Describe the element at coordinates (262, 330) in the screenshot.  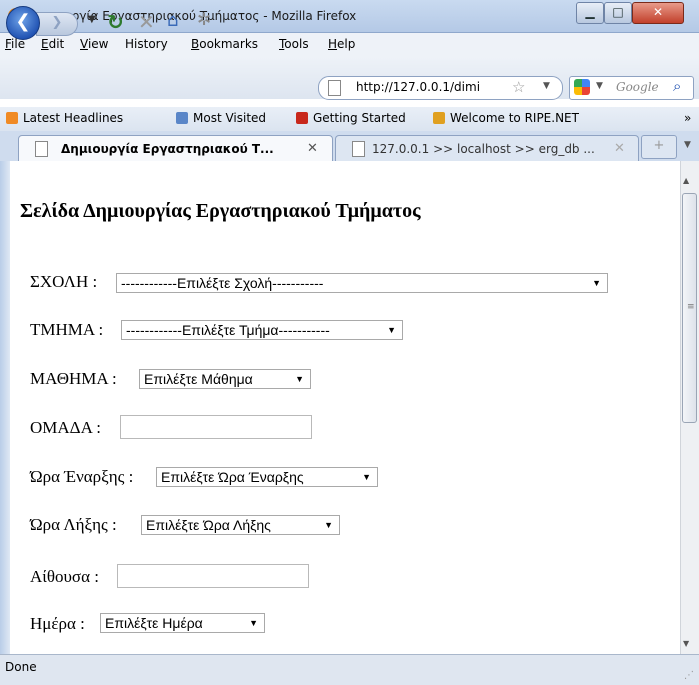
I see `department-select: ------------Επιλέξτε Τμήμα----------- ▼` at that location.